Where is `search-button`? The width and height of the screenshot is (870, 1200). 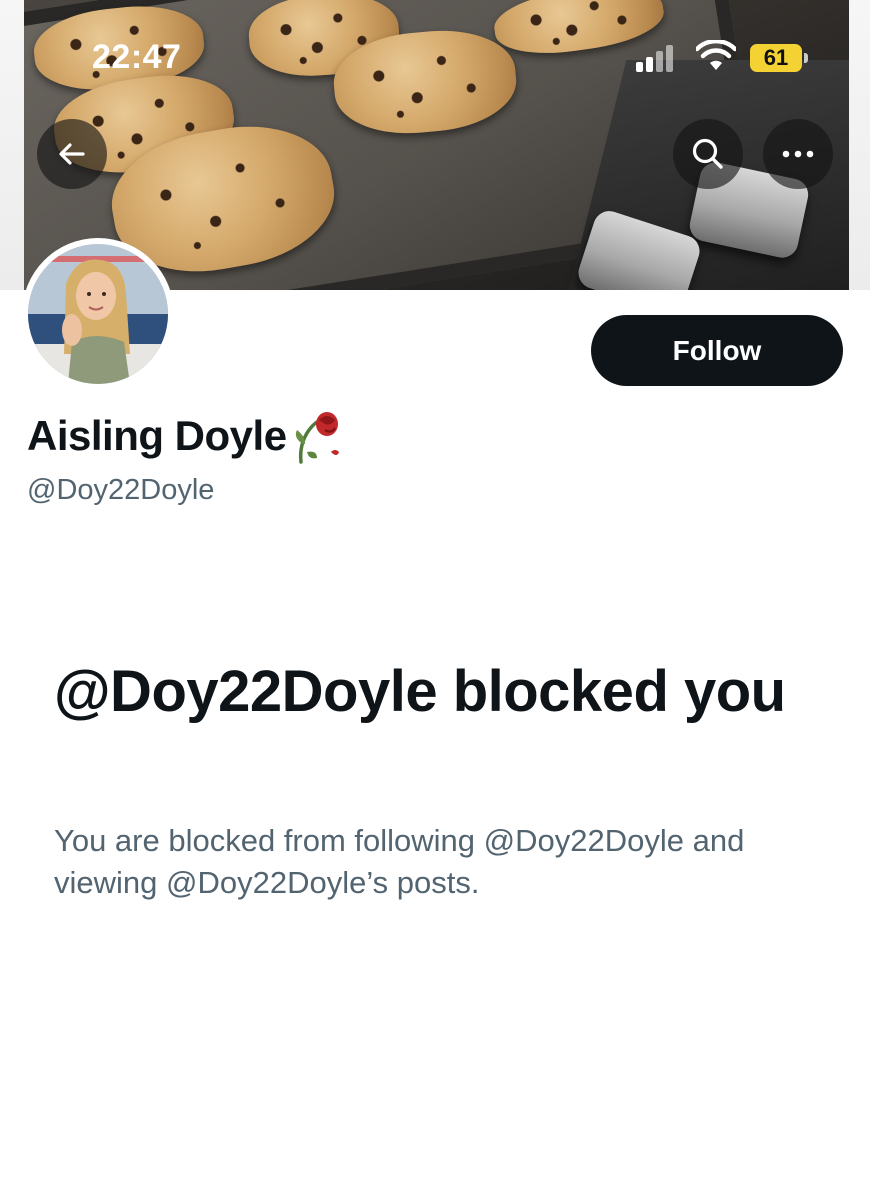
search-button is located at coordinates (708, 154).